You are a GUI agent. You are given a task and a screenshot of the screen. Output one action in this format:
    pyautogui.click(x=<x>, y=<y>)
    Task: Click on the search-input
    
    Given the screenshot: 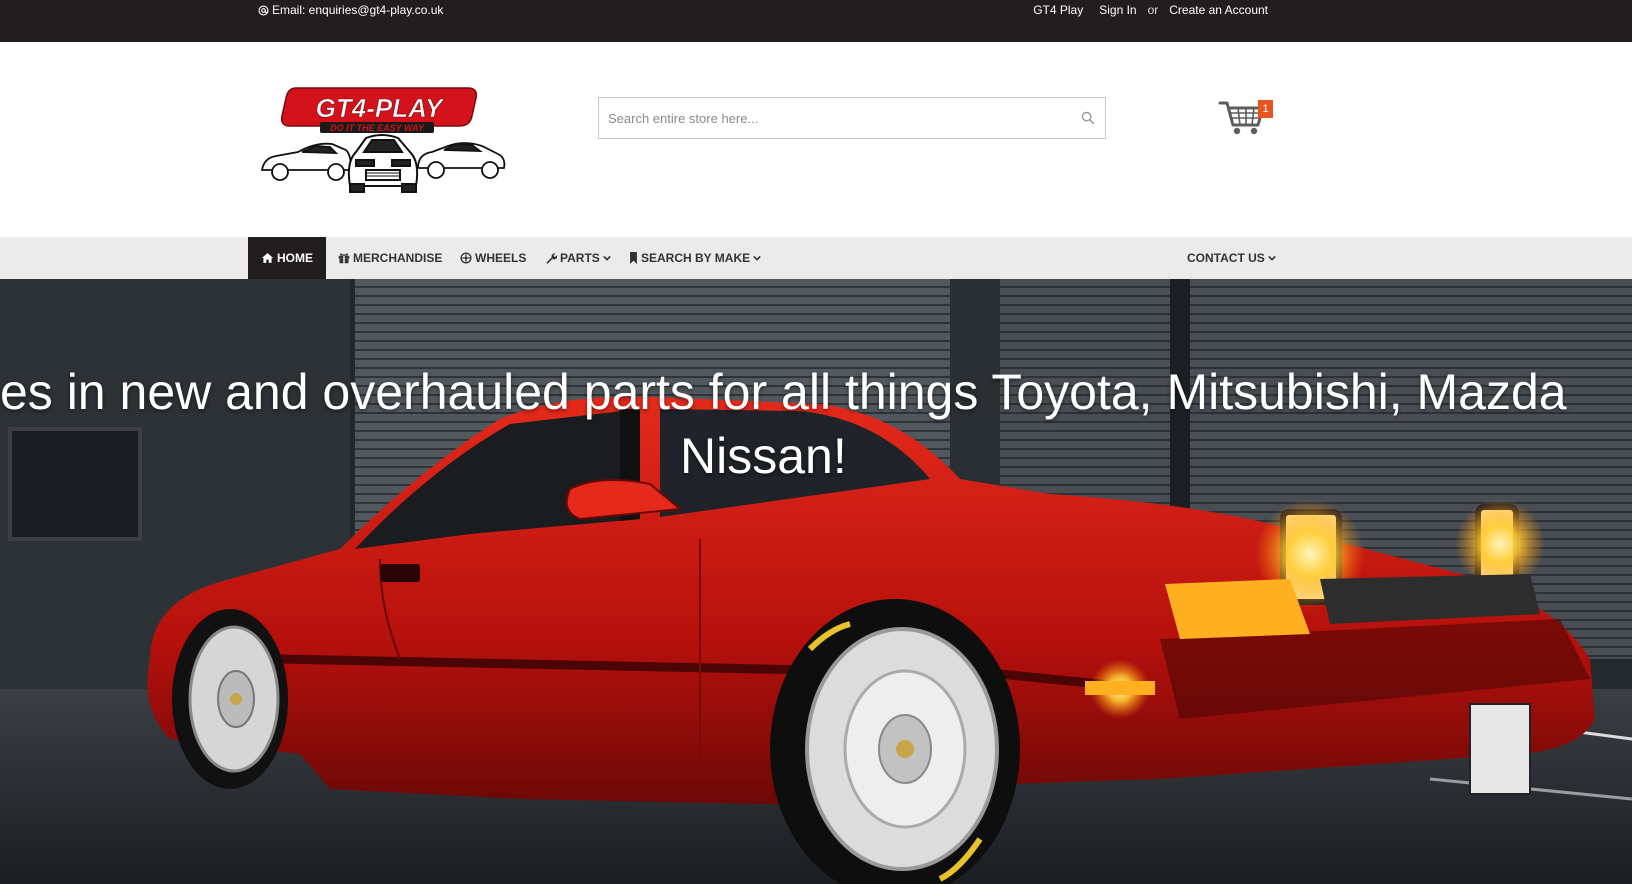 What is the action you would take?
    pyautogui.click(x=852, y=118)
    